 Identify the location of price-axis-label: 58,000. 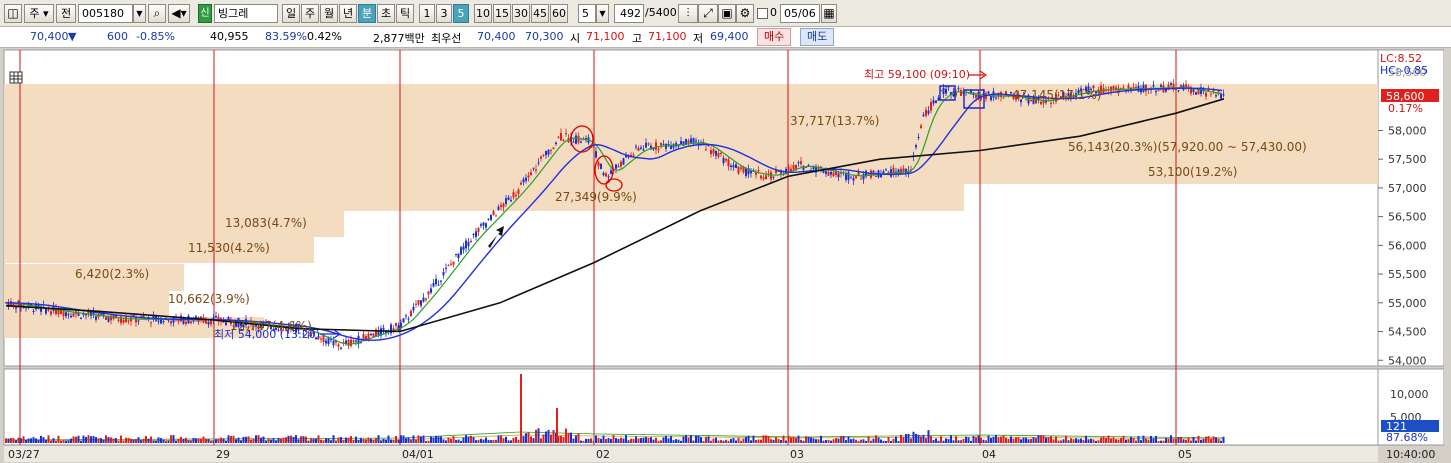
(1407, 130).